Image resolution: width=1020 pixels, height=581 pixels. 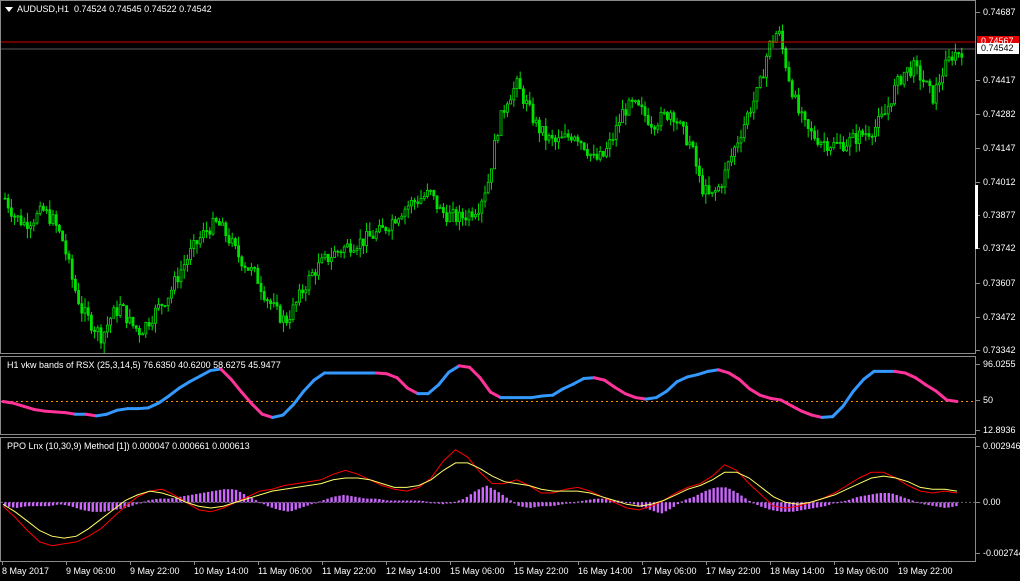 I want to click on time-axis-label: 9 May 22:00, so click(x=155, y=571).